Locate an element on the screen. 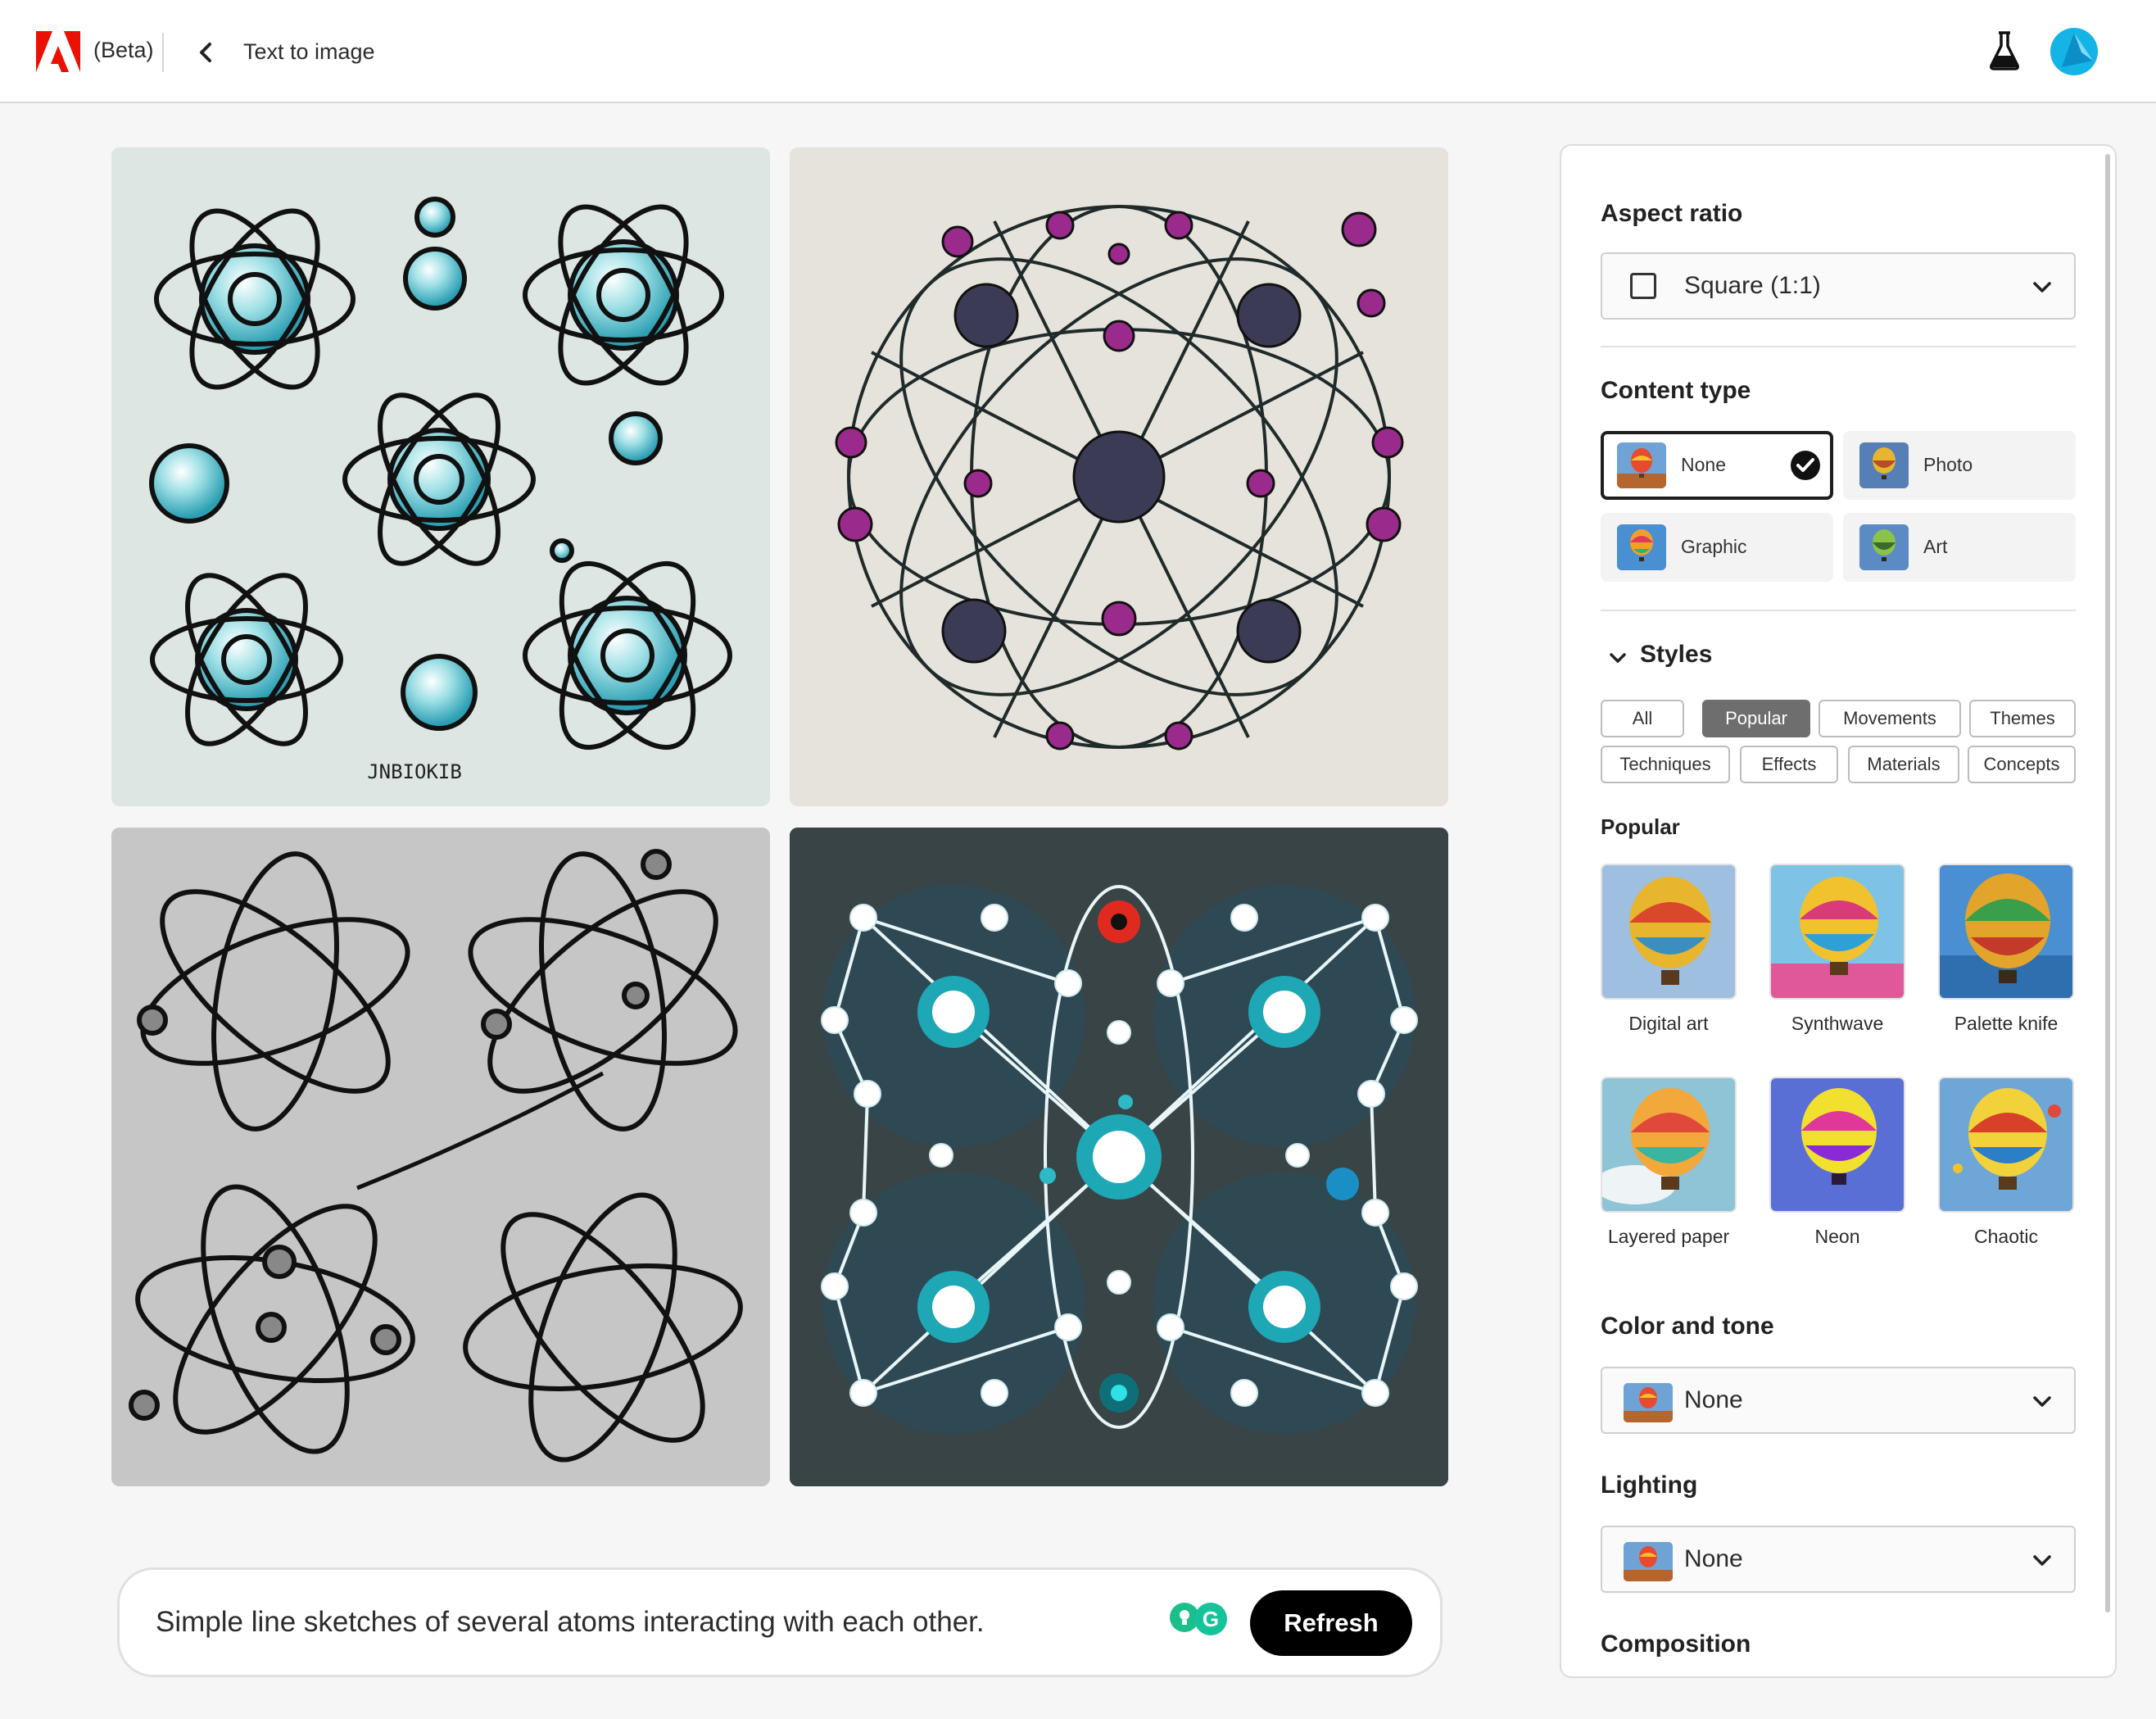  style-palette-knife: Palette knife is located at coordinates (2006, 949).